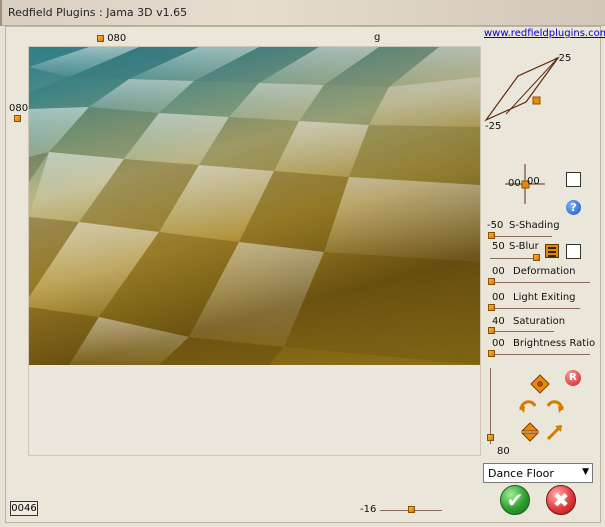 This screenshot has height=527, width=605. I want to click on top-x-handle, so click(100, 38).